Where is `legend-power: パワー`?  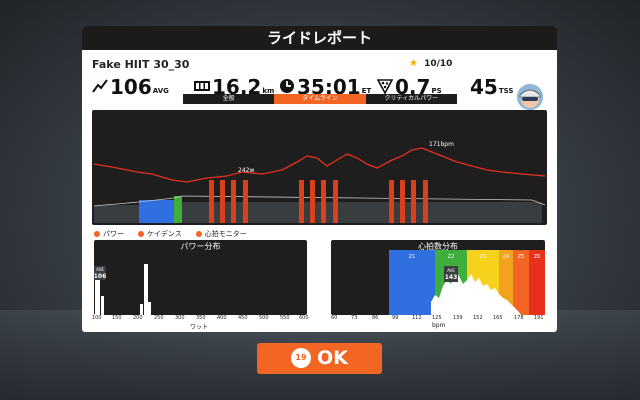
legend-power: パワー is located at coordinates (109, 234).